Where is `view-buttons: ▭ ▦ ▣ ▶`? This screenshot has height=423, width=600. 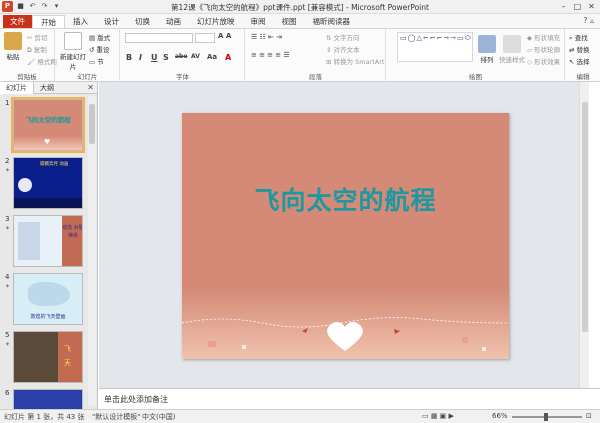
view-buttons: ▭ ▦ ▣ ▶ is located at coordinates (438, 416).